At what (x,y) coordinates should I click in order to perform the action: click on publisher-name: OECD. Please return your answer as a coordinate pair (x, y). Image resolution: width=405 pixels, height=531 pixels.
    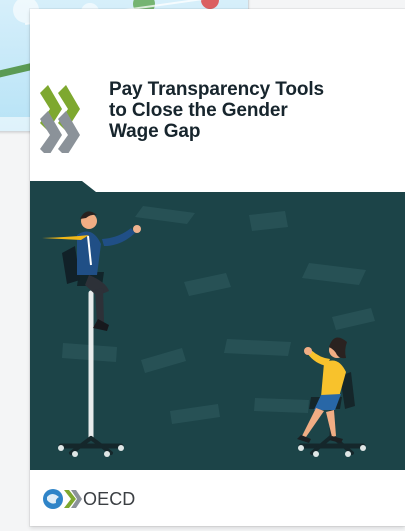
    Looking at the image, I should click on (109, 499).